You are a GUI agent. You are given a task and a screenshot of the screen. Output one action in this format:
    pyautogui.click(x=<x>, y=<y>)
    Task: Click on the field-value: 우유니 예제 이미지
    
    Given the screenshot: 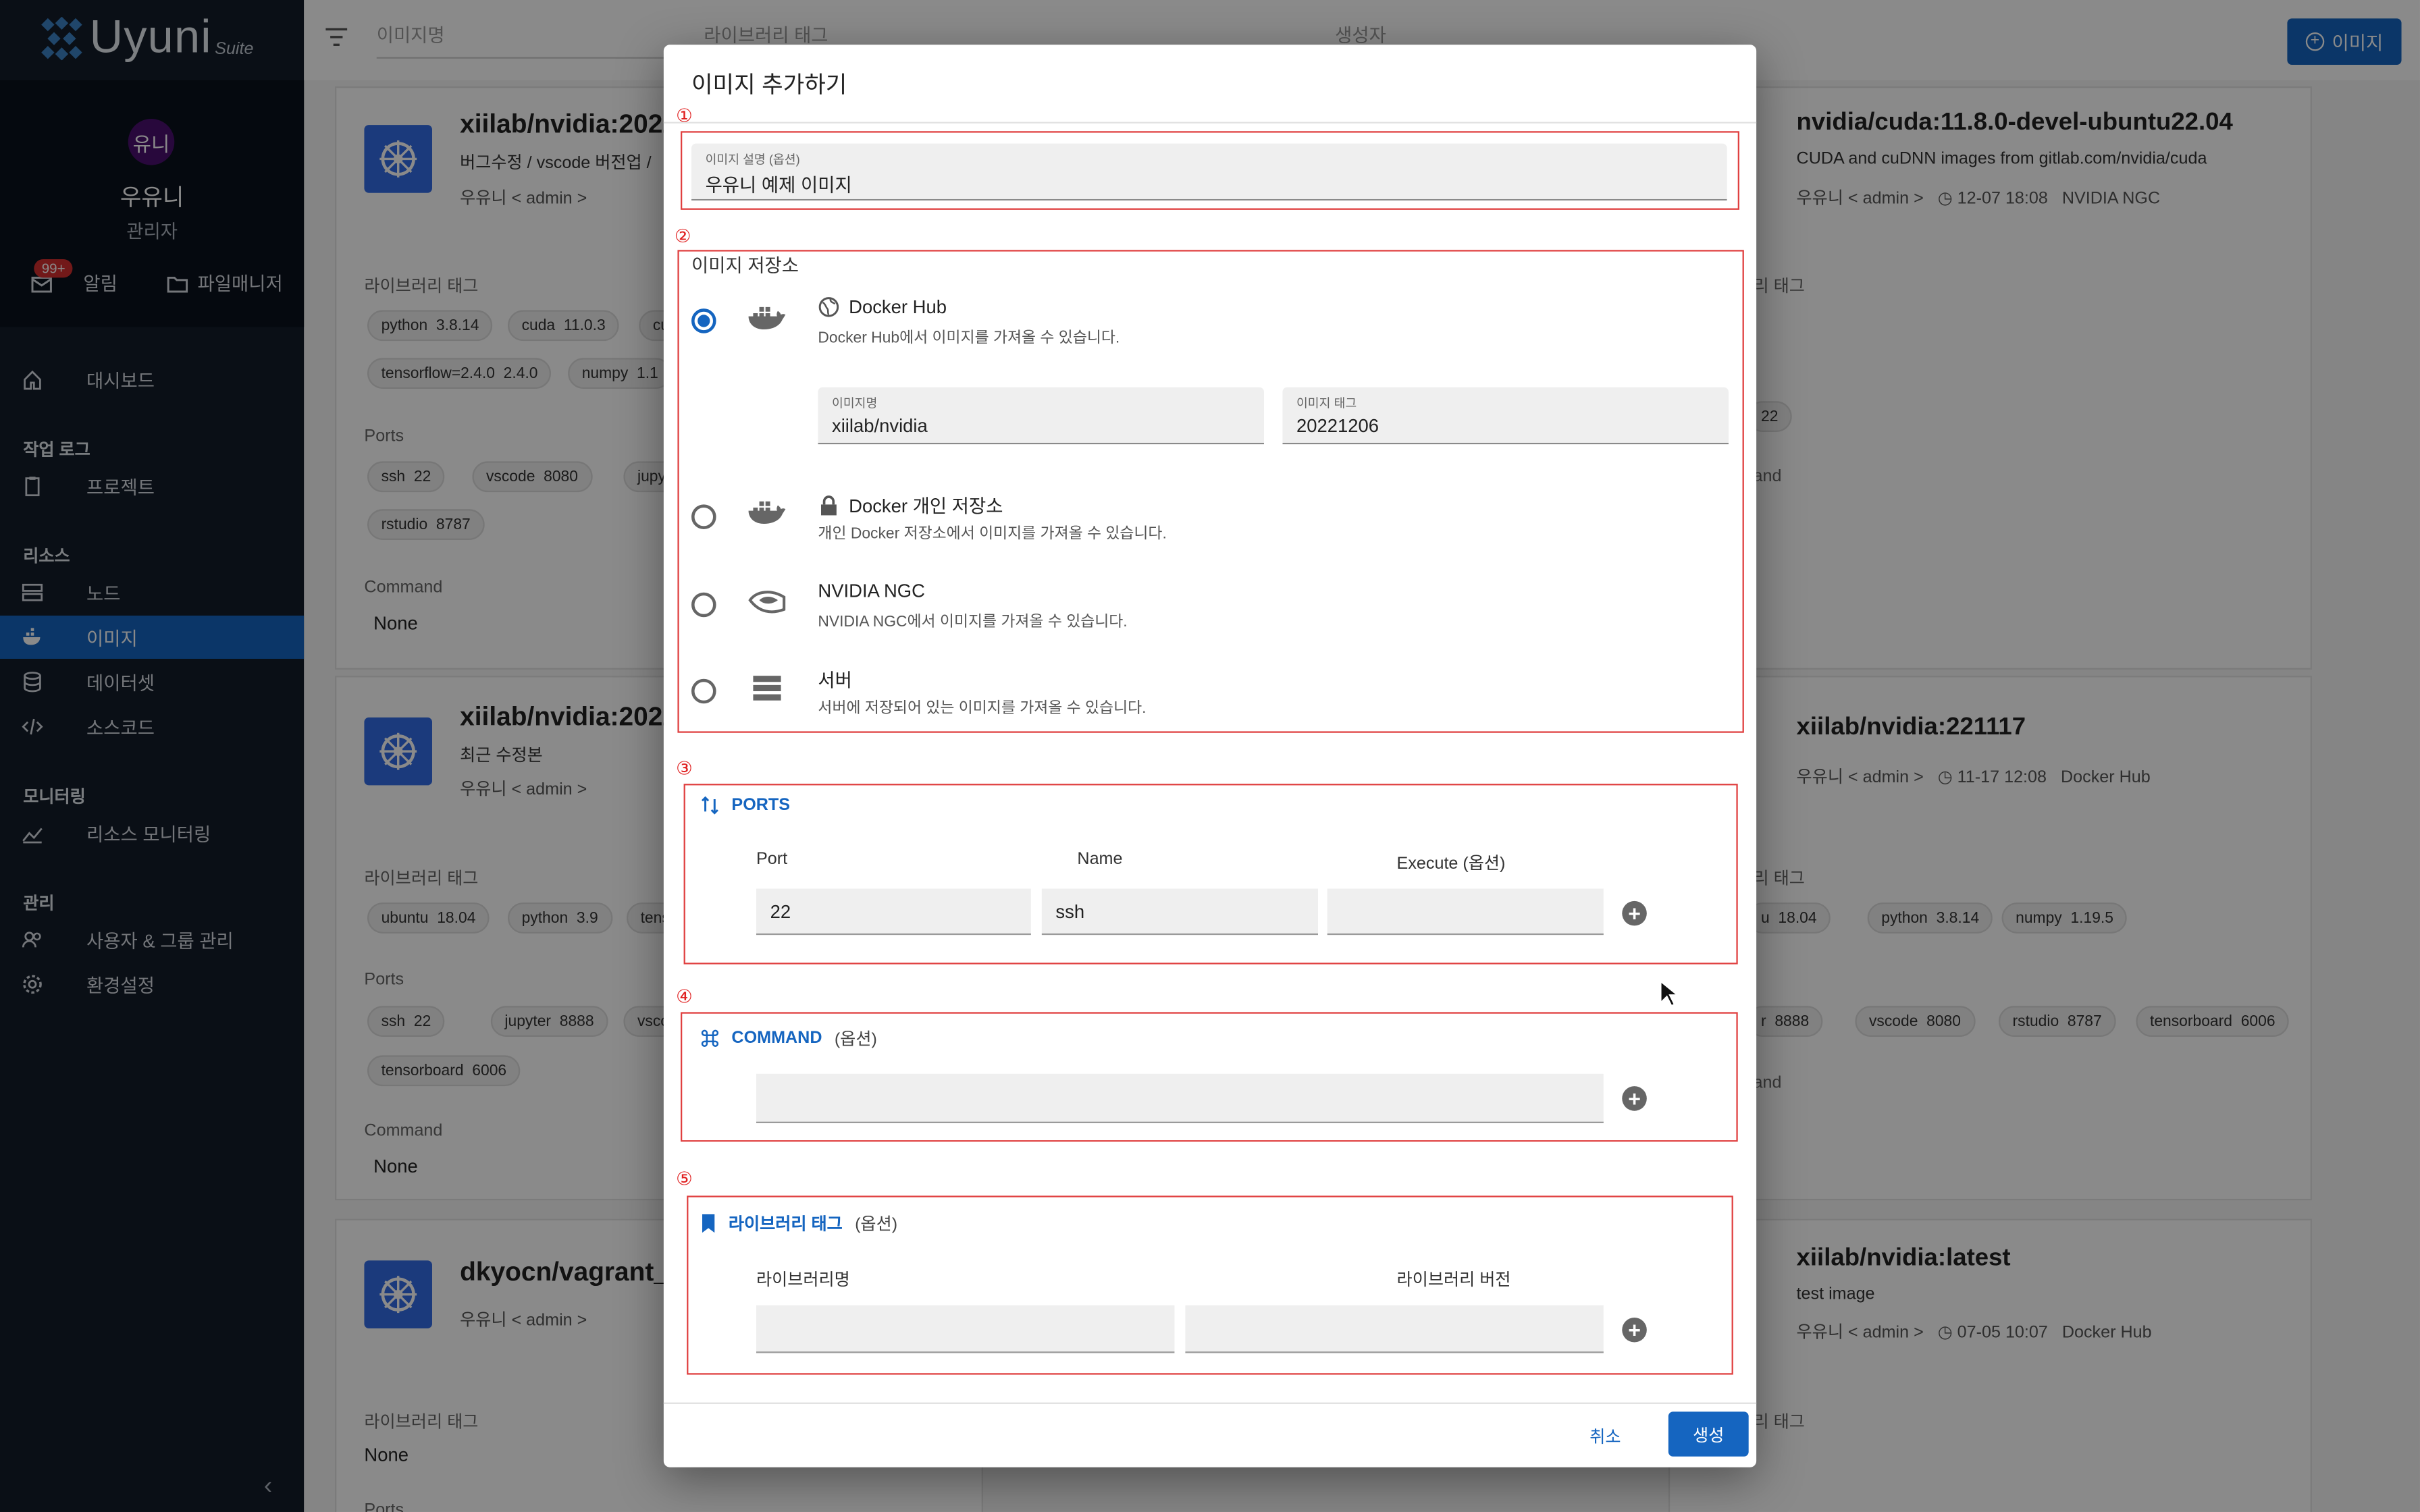 What is the action you would take?
    pyautogui.click(x=778, y=185)
    